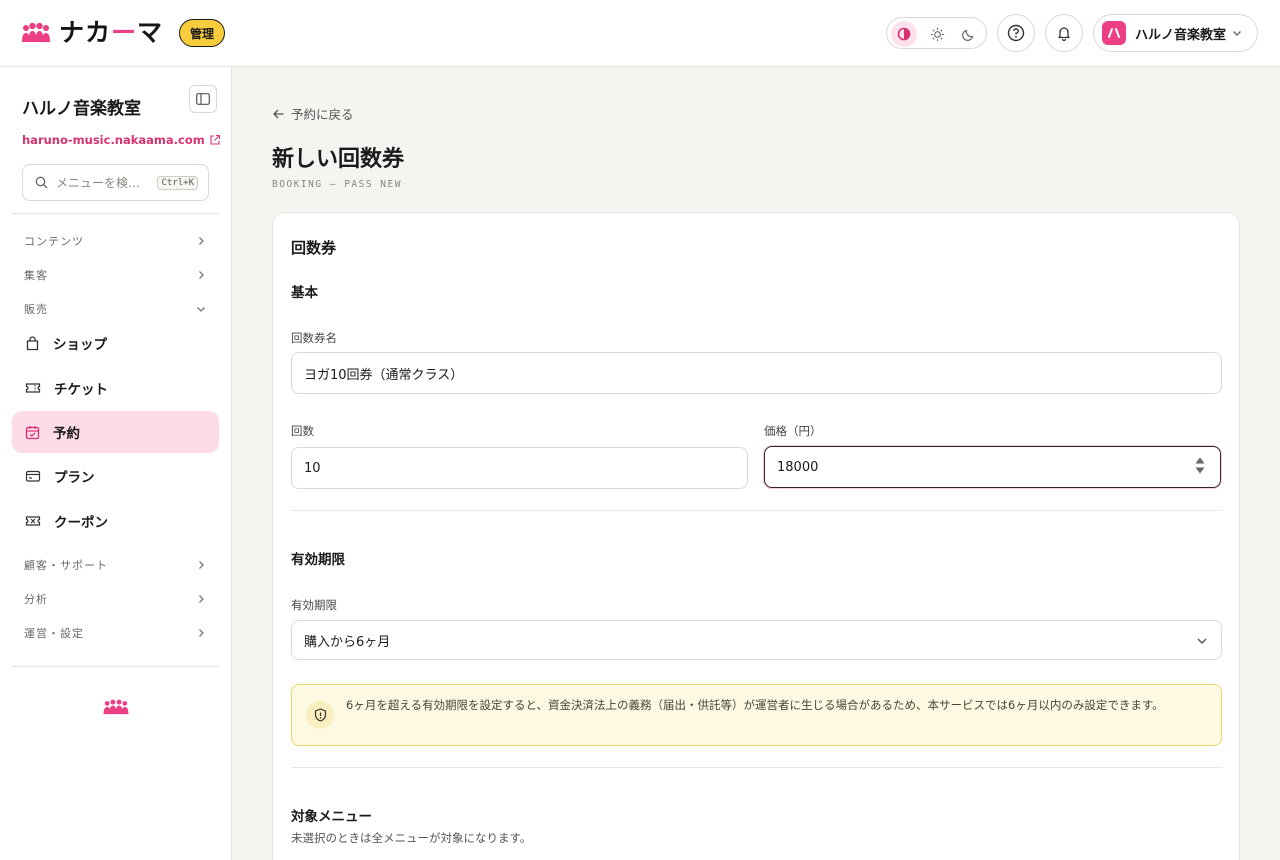 The width and height of the screenshot is (1280, 860). Describe the element at coordinates (519, 468) in the screenshot. I see `count-input: 10` at that location.